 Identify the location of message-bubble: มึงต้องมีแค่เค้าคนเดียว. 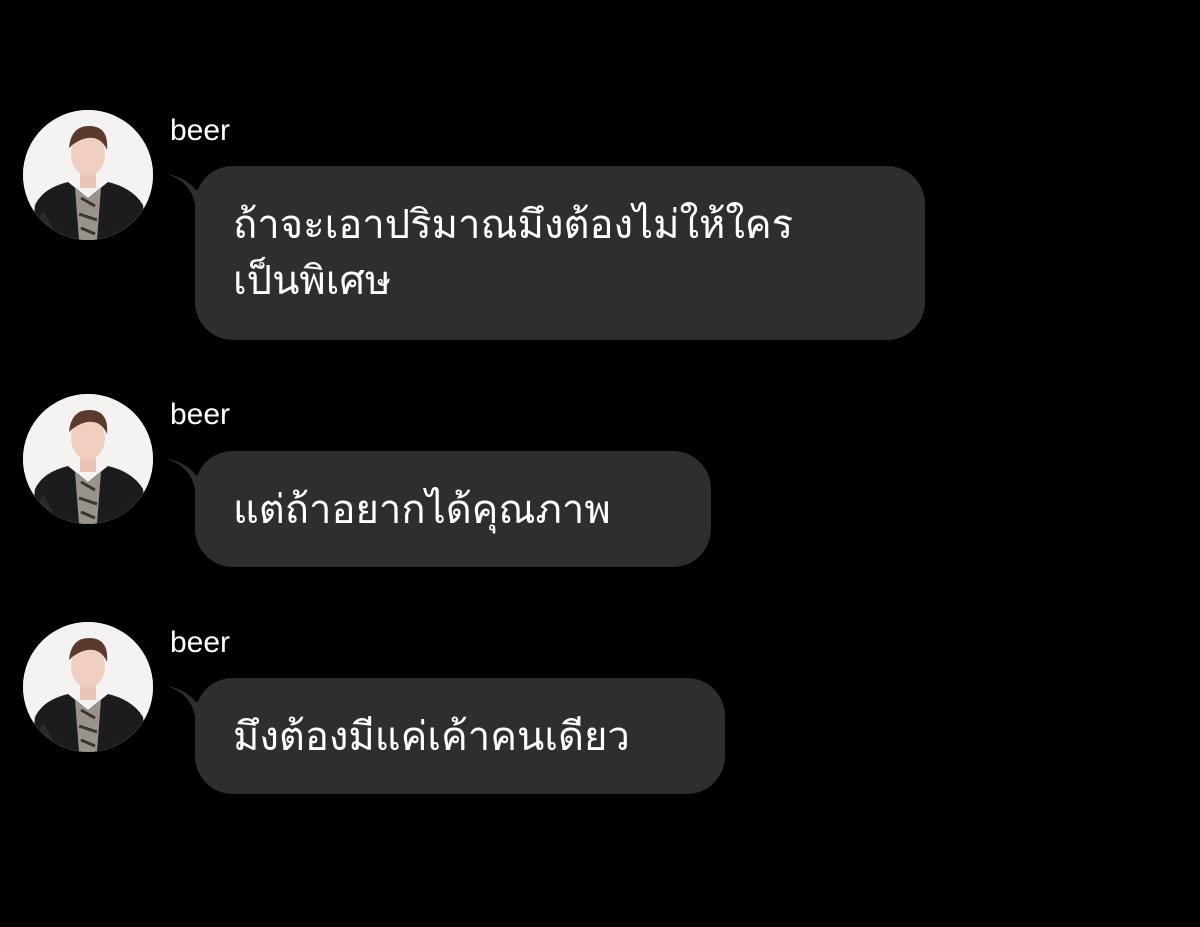
(460, 736).